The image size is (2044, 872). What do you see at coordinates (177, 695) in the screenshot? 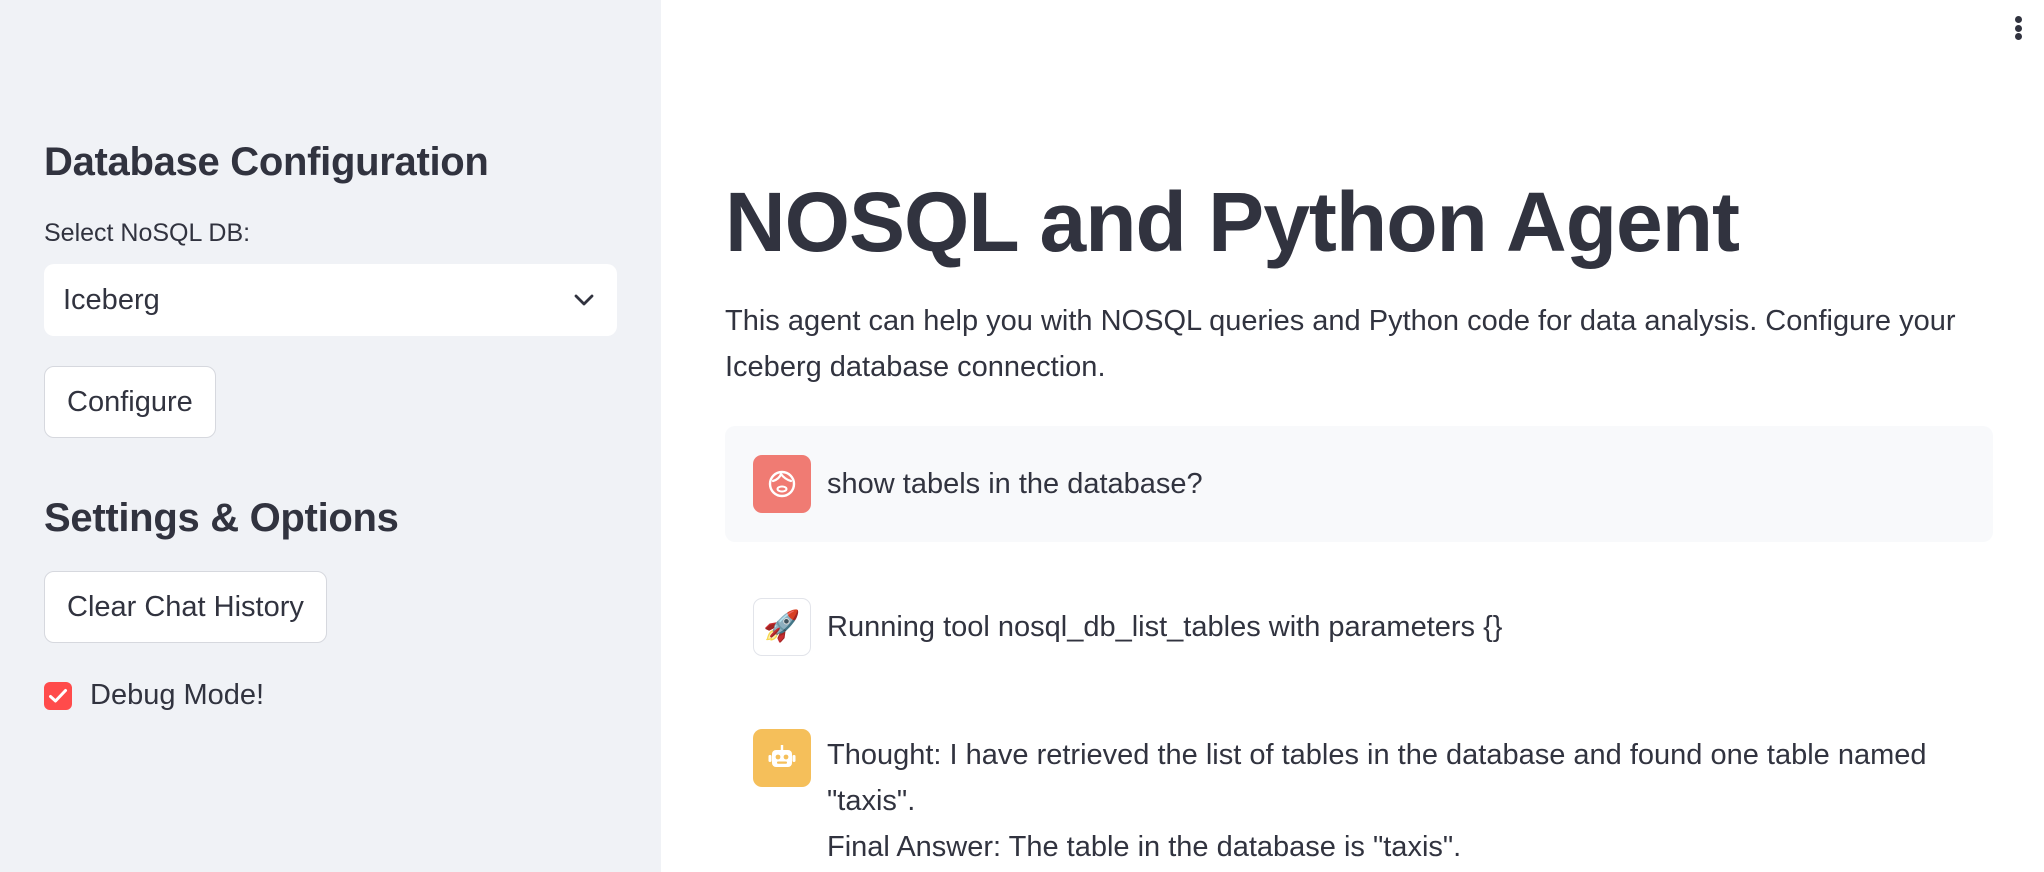
I see `debug-mode-label: Debug Mode!` at bounding box center [177, 695].